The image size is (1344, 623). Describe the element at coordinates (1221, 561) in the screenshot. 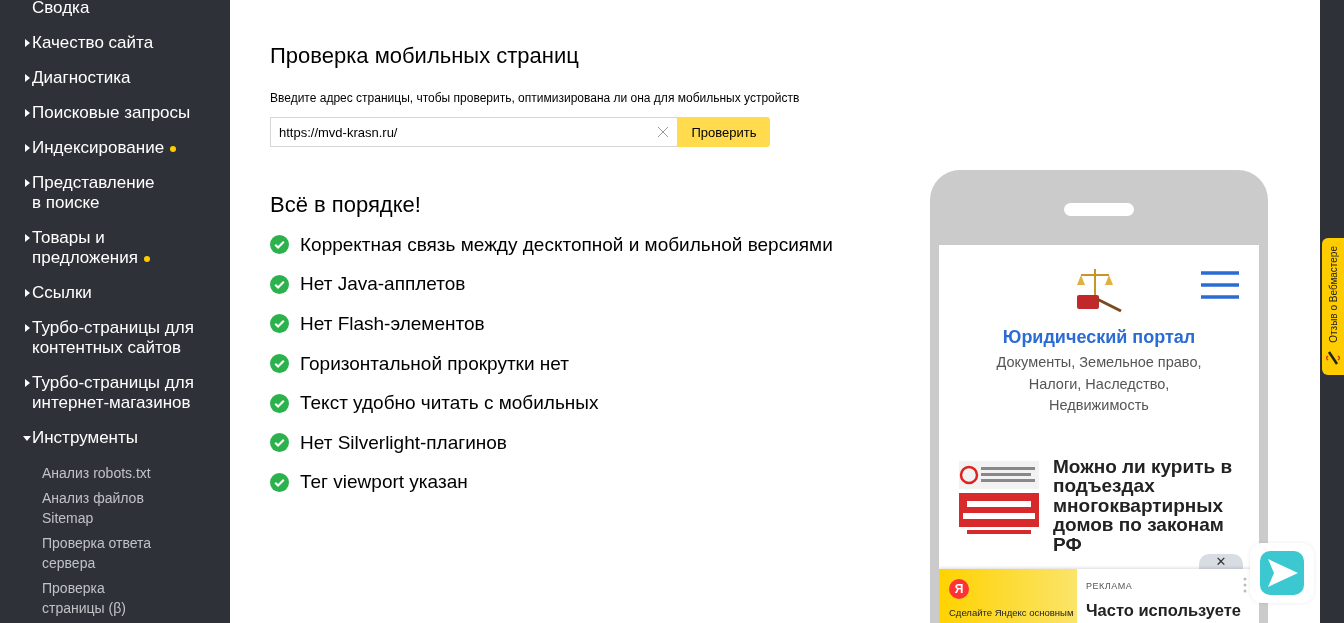

I see `close-button: ✕` at that location.